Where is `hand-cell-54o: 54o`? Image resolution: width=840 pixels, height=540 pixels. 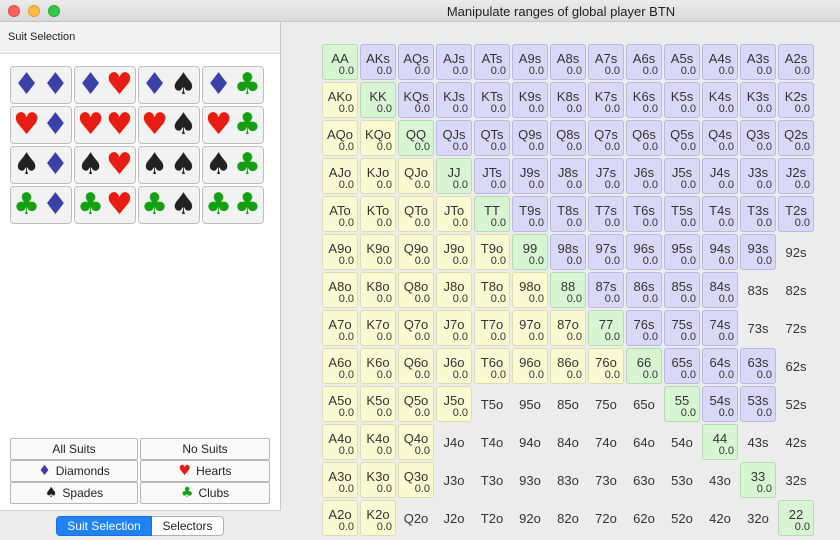 hand-cell-54o: 54o is located at coordinates (682, 442).